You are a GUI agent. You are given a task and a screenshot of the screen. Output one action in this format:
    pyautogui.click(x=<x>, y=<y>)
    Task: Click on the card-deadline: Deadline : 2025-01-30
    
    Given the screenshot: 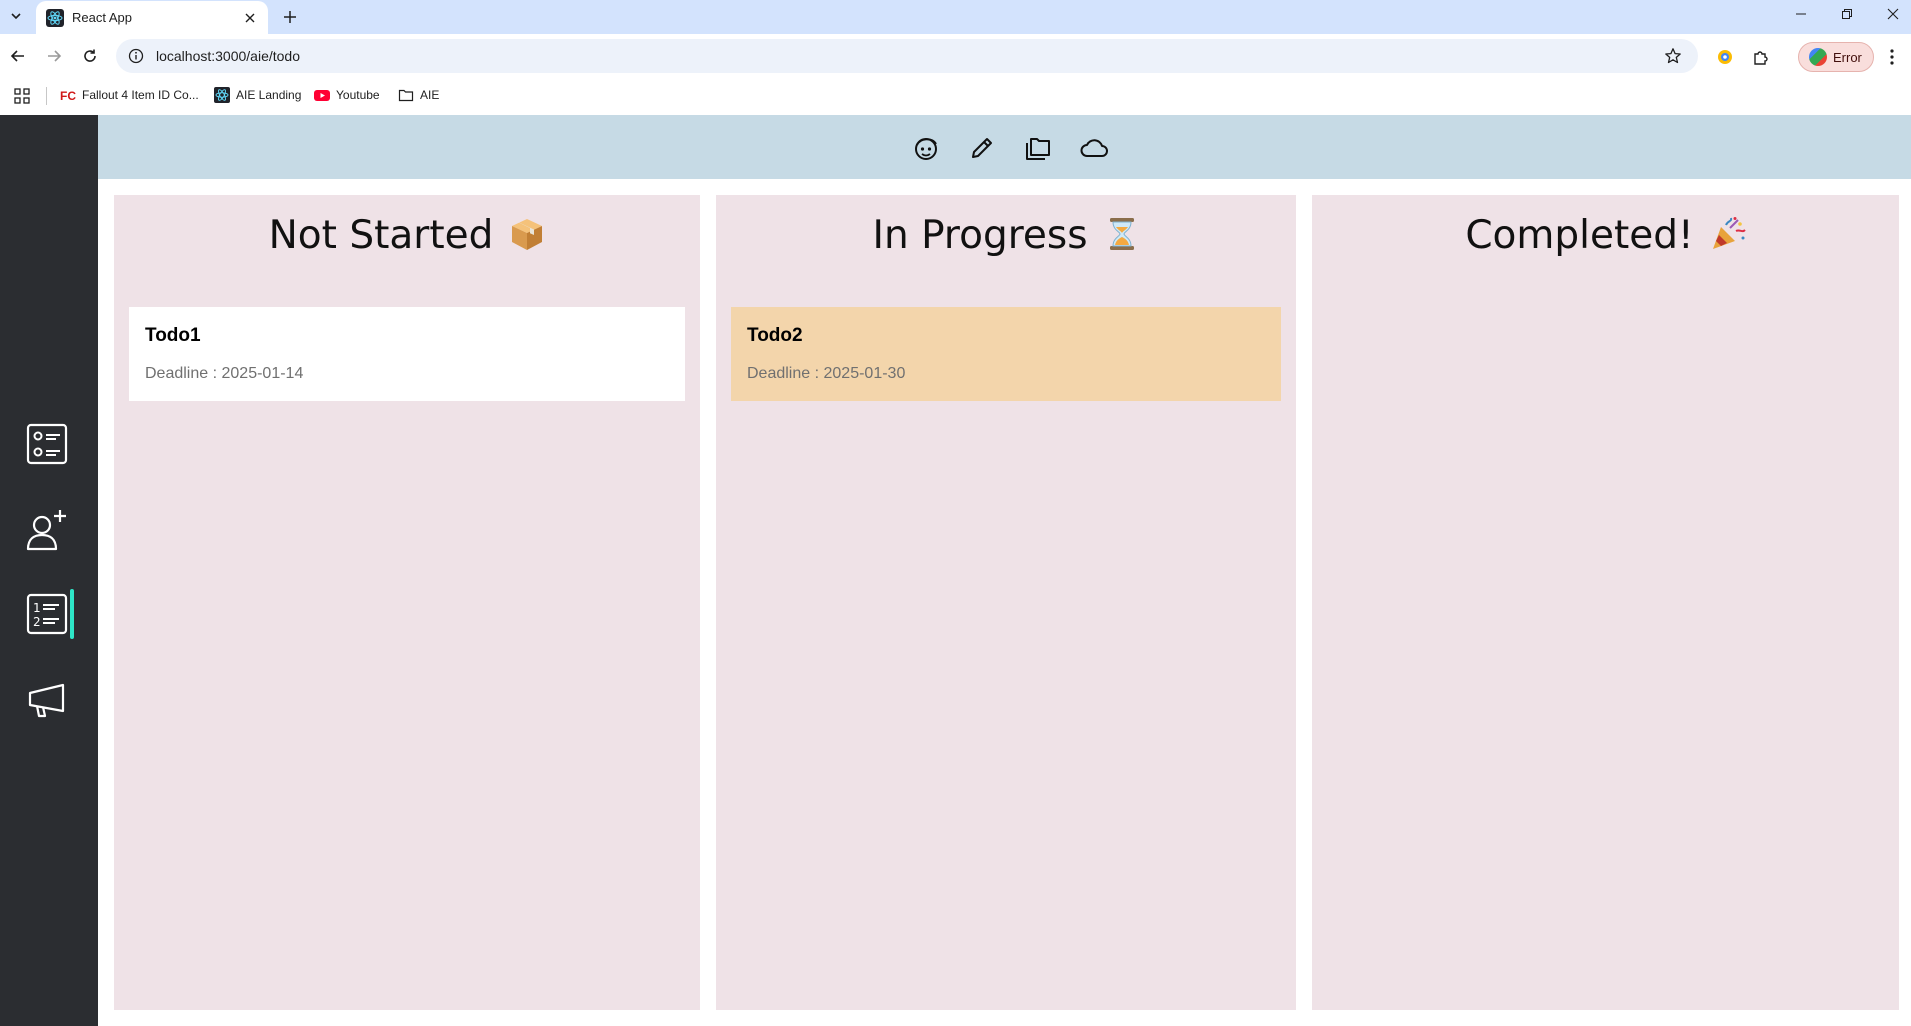 What is the action you would take?
    pyautogui.click(x=826, y=373)
    